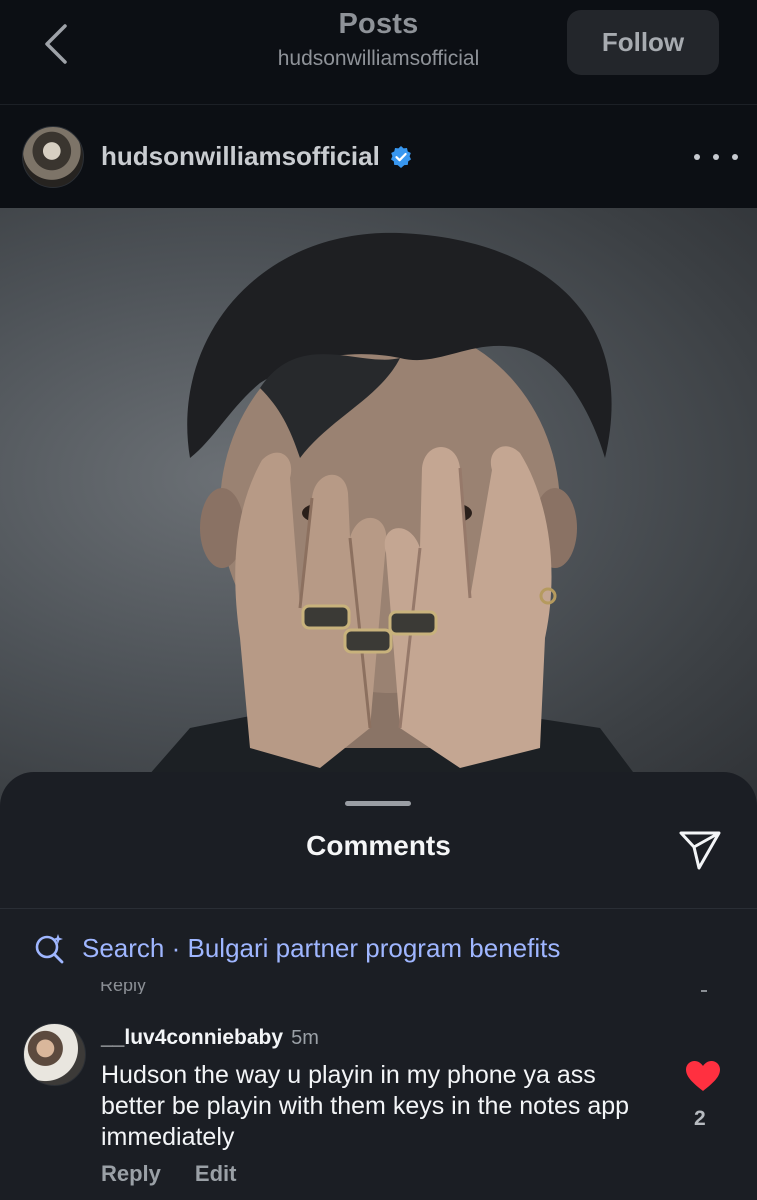  Describe the element at coordinates (54, 1054) in the screenshot. I see `comment-avatar` at that location.